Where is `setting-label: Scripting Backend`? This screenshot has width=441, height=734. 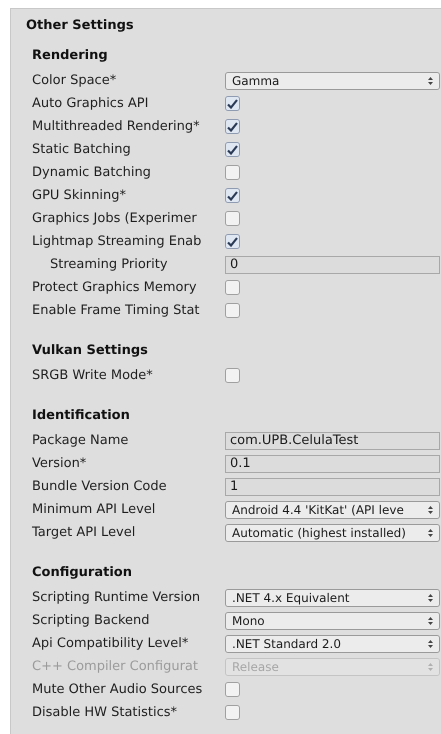 setting-label: Scripting Backend is located at coordinates (91, 621).